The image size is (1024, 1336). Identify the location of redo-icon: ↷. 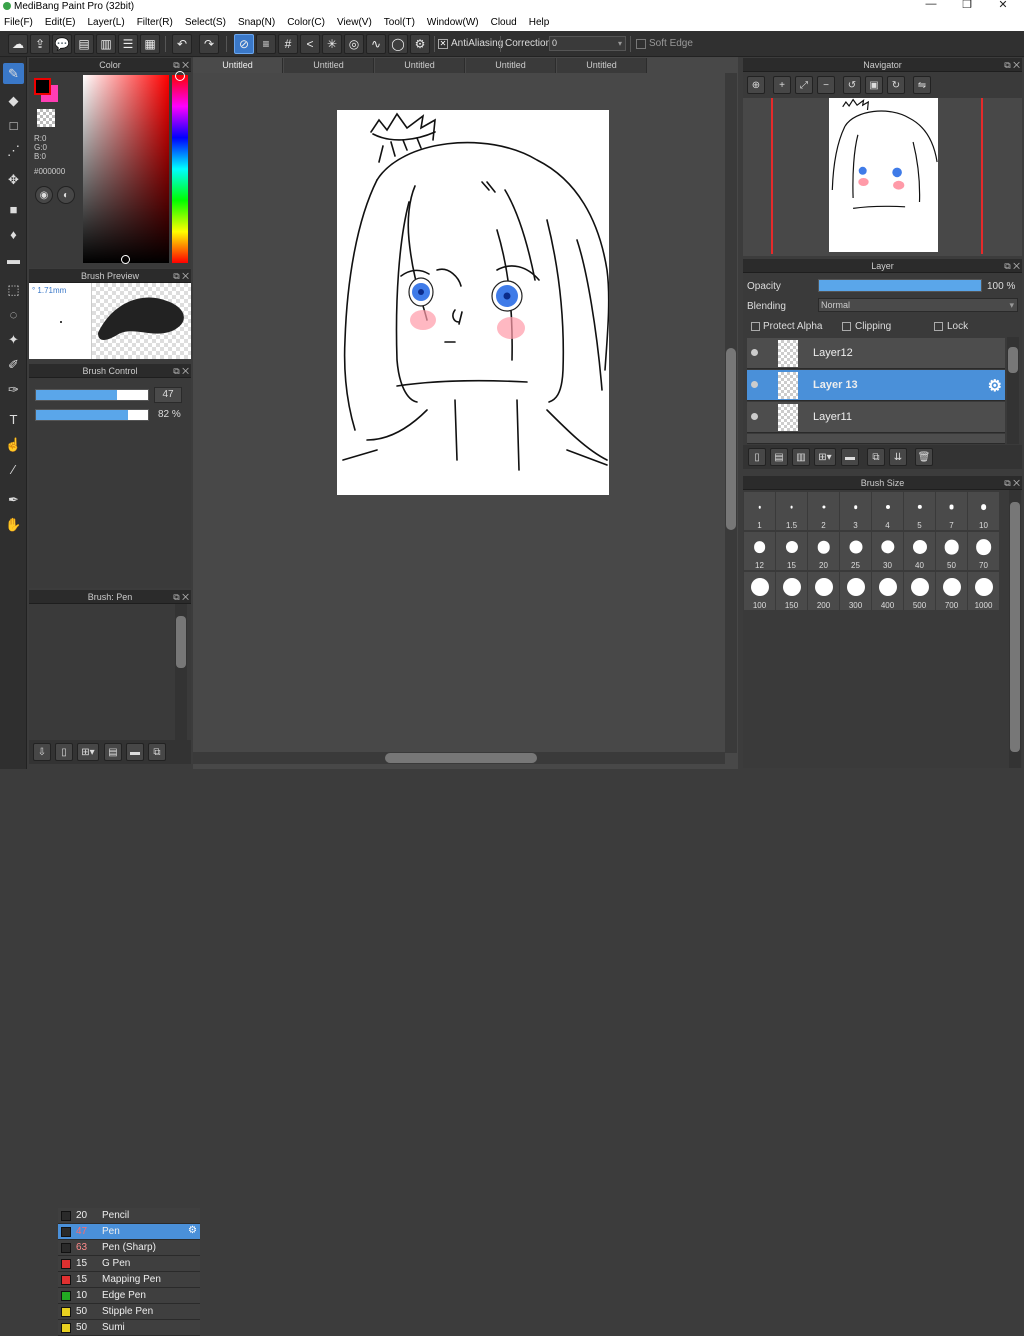
(209, 44).